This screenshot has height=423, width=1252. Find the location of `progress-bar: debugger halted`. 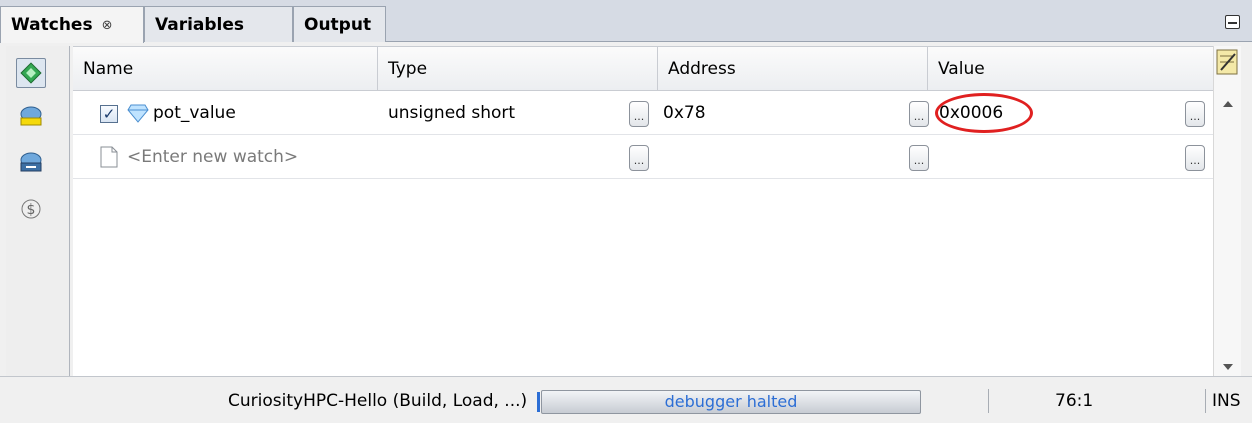

progress-bar: debugger halted is located at coordinates (729, 402).